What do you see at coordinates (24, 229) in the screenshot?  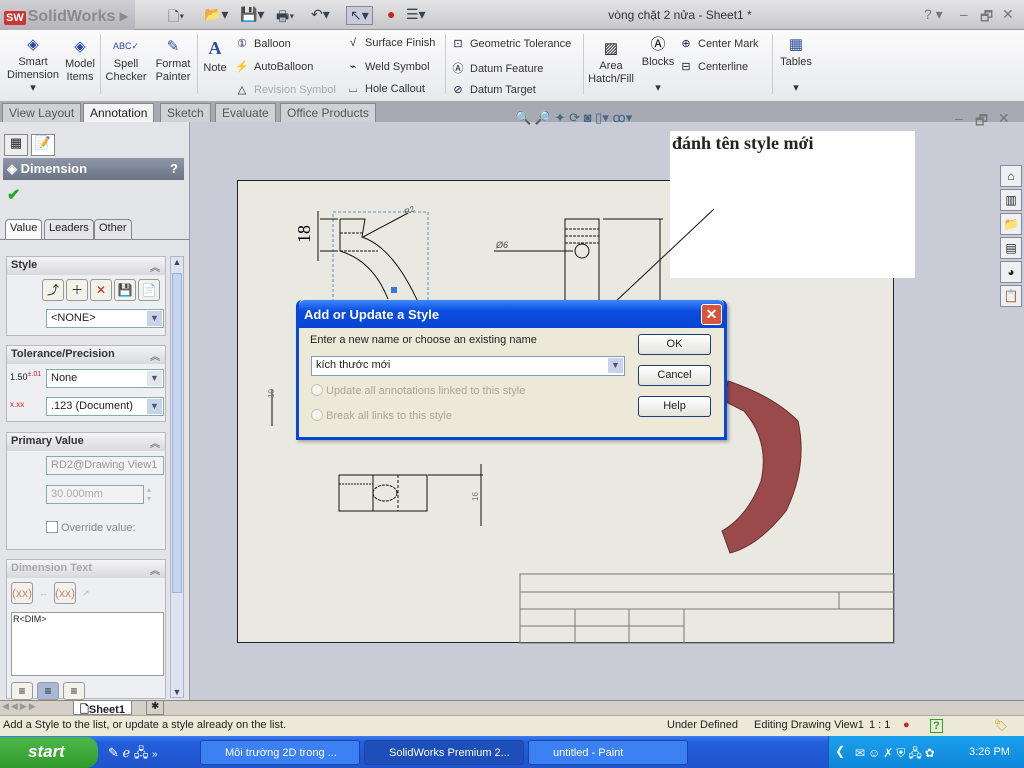 I see `subtab-value: Value` at bounding box center [24, 229].